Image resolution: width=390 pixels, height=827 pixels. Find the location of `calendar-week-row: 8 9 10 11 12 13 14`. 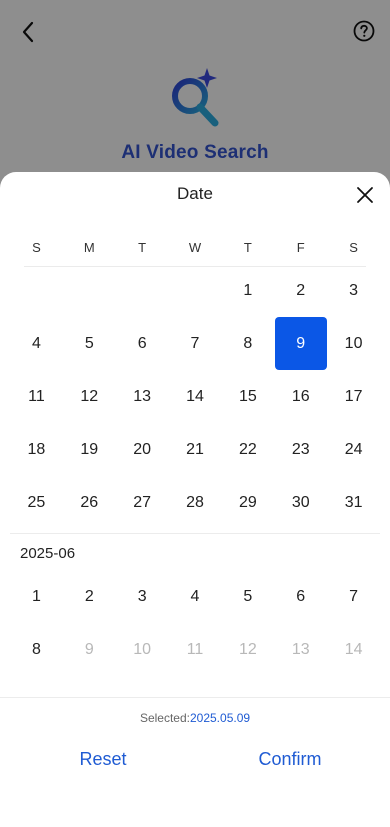

calendar-week-row: 8 9 10 11 12 13 14 is located at coordinates (195, 649).